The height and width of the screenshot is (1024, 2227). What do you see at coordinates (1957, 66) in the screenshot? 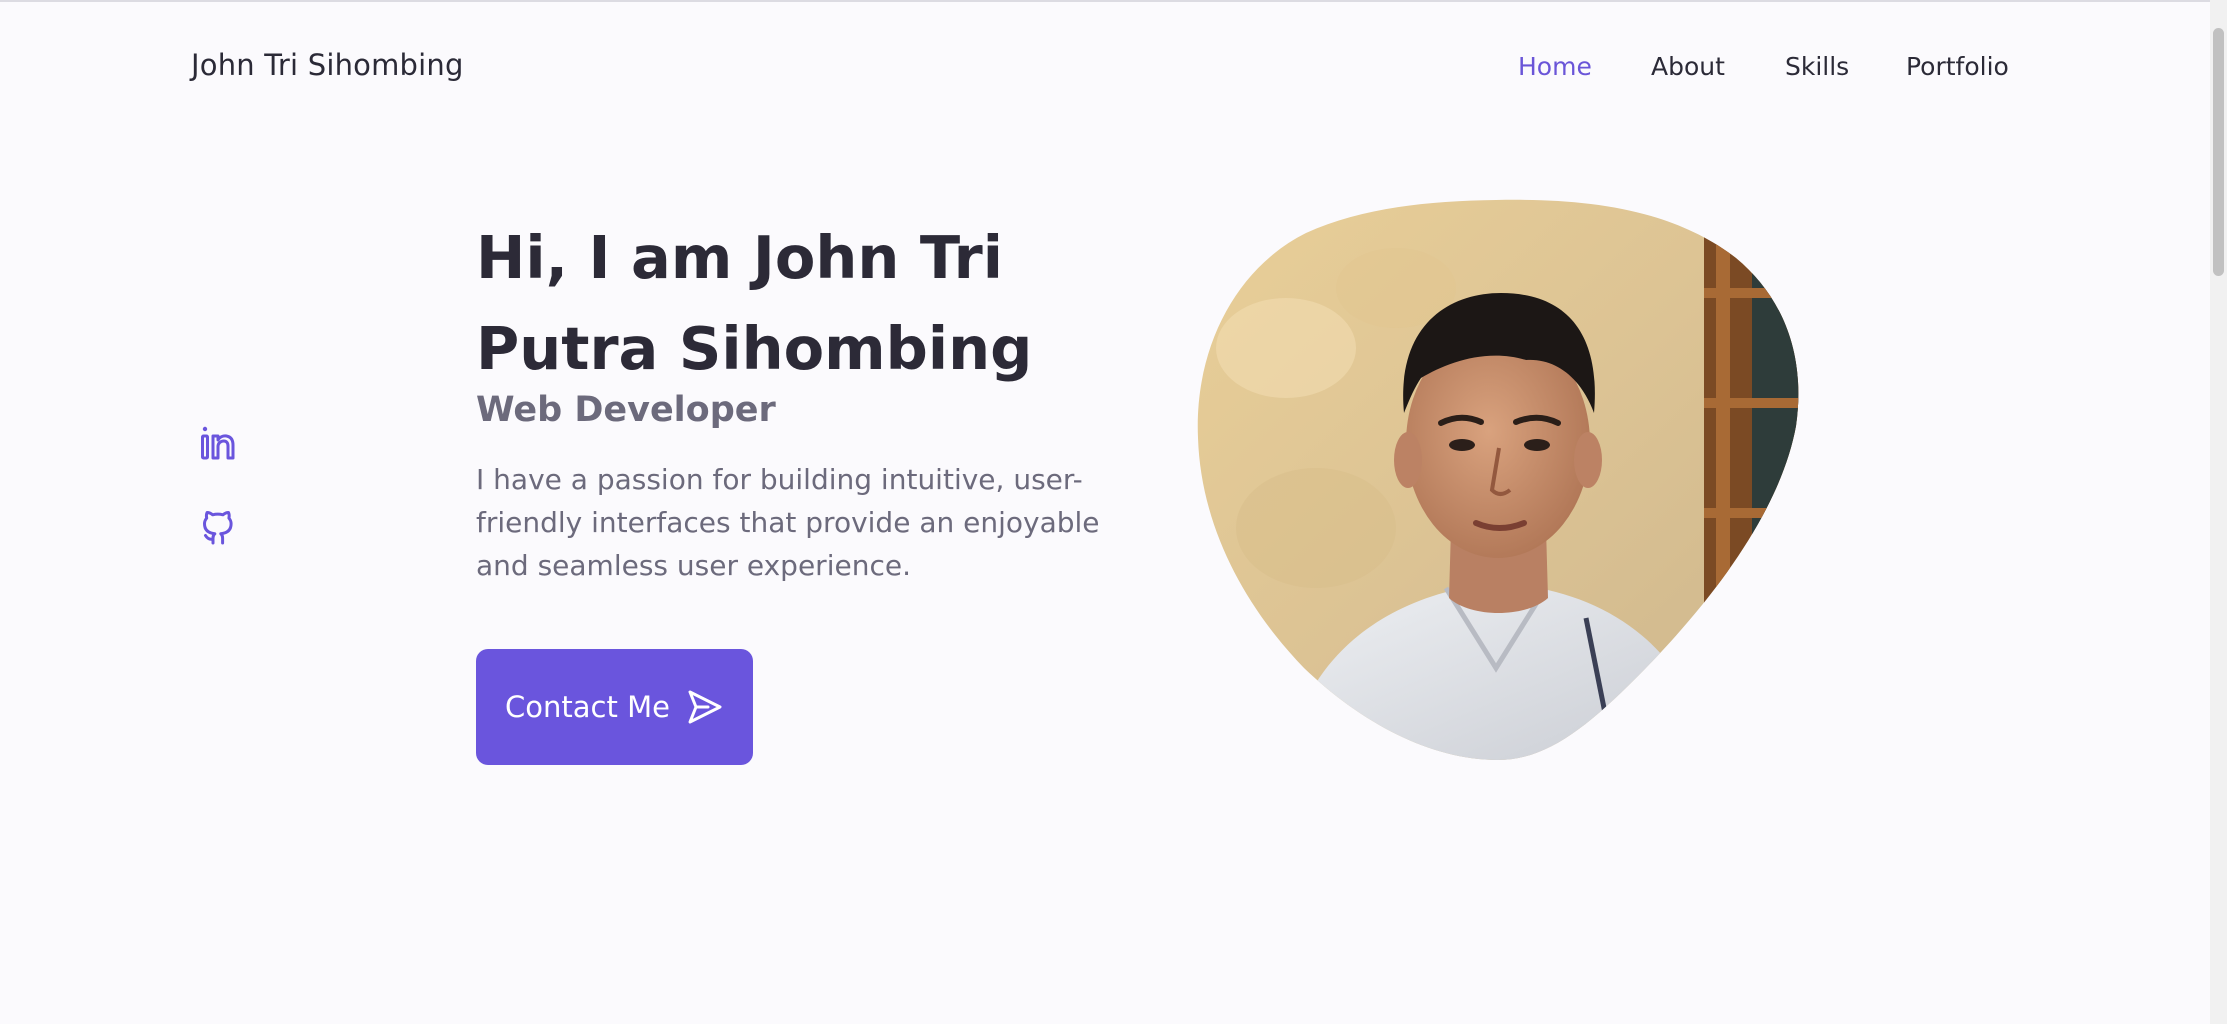
I see `nav-item-portfolio: Portfolio` at bounding box center [1957, 66].